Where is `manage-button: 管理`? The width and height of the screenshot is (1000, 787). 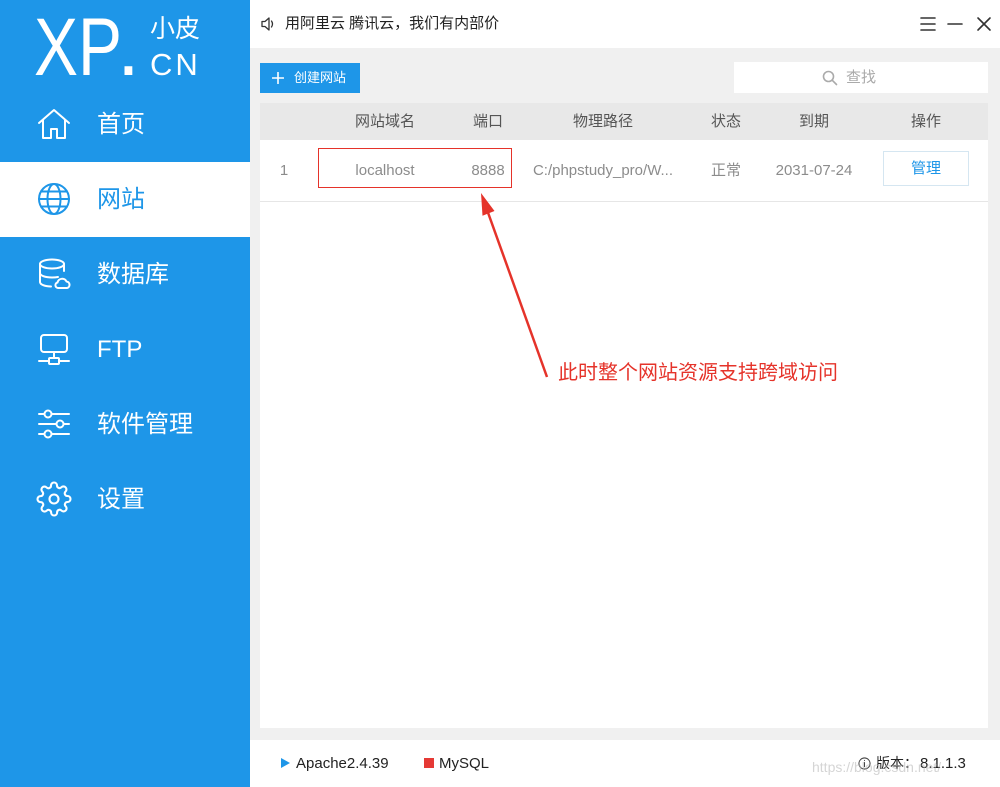
manage-button: 管理 is located at coordinates (926, 168).